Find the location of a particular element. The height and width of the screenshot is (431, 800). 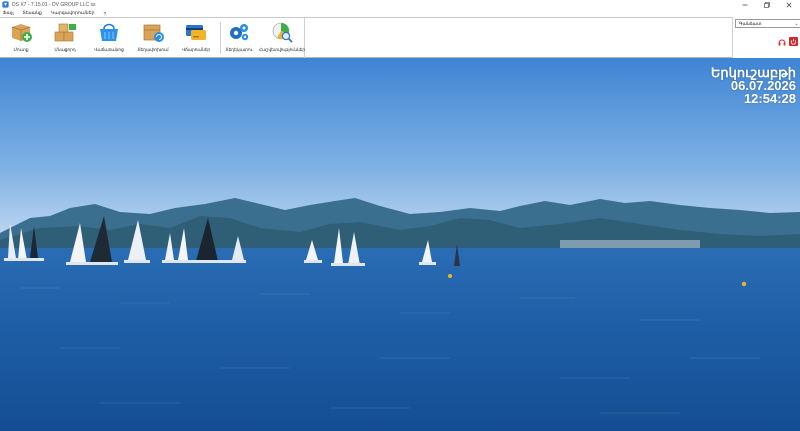

reports-label: Հաշվետվություններ is located at coordinates (282, 49).